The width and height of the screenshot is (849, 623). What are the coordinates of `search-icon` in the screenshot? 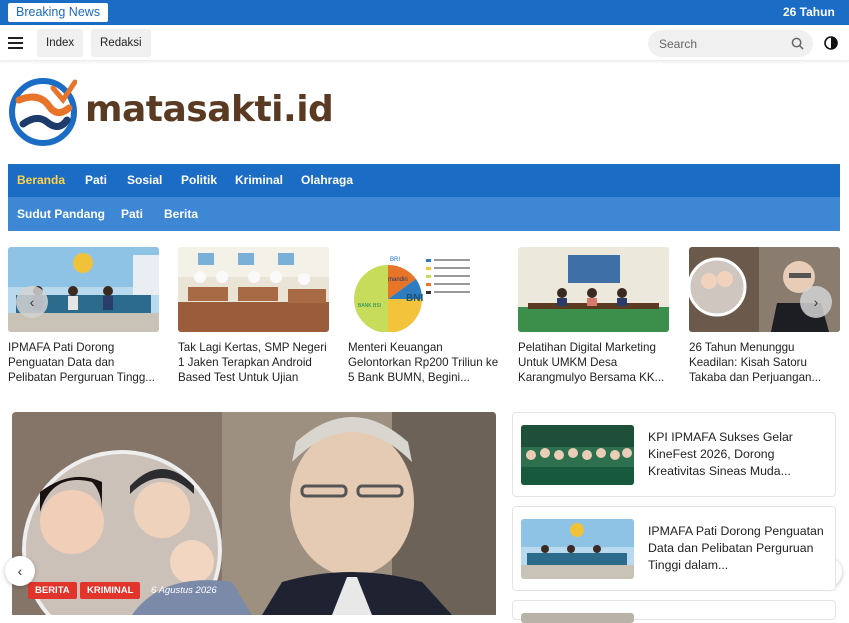 It's located at (797, 43).